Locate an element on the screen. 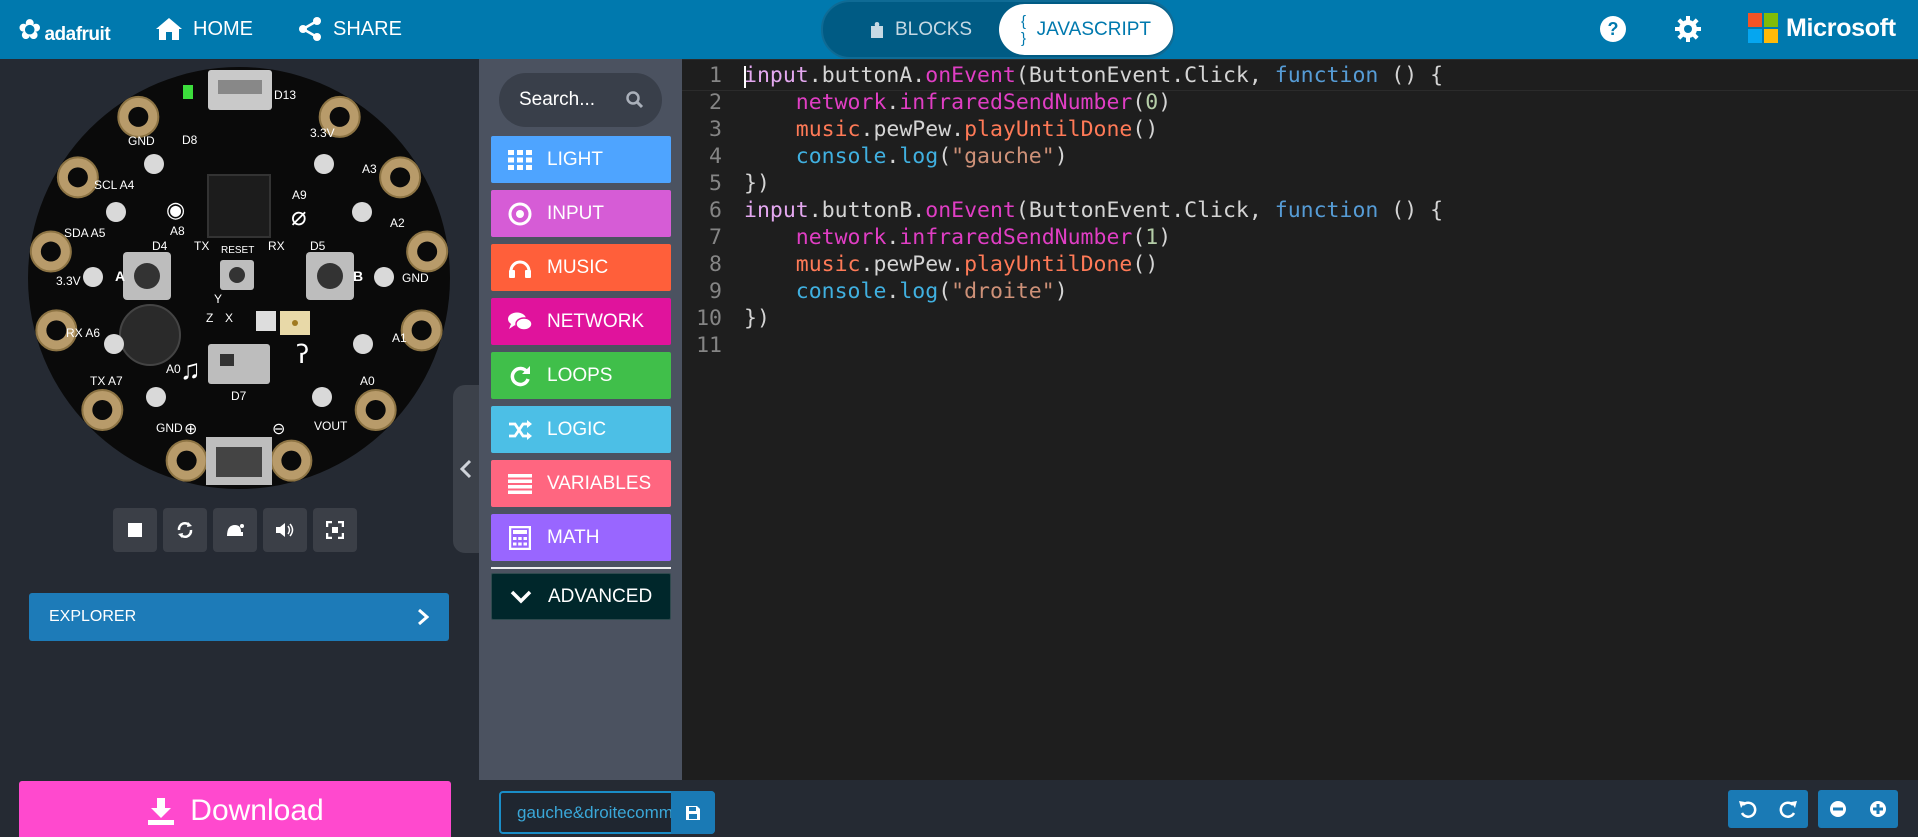  headphones-icon is located at coordinates (520, 268).